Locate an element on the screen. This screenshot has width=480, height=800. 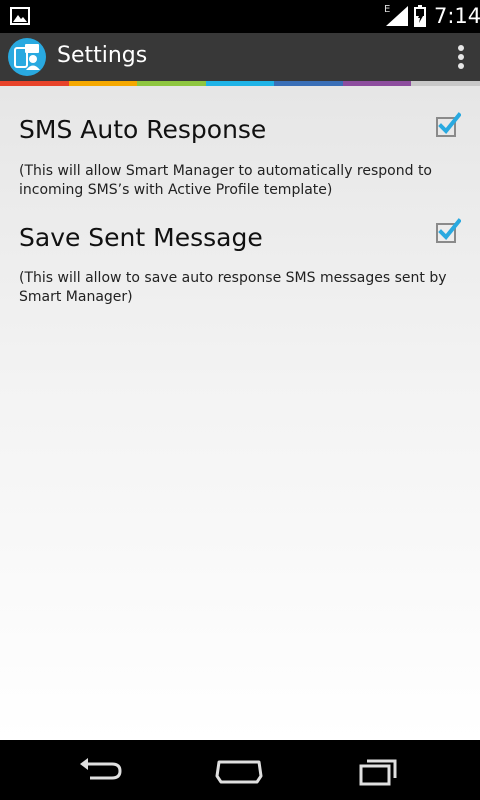
home-icon is located at coordinates (239, 770).